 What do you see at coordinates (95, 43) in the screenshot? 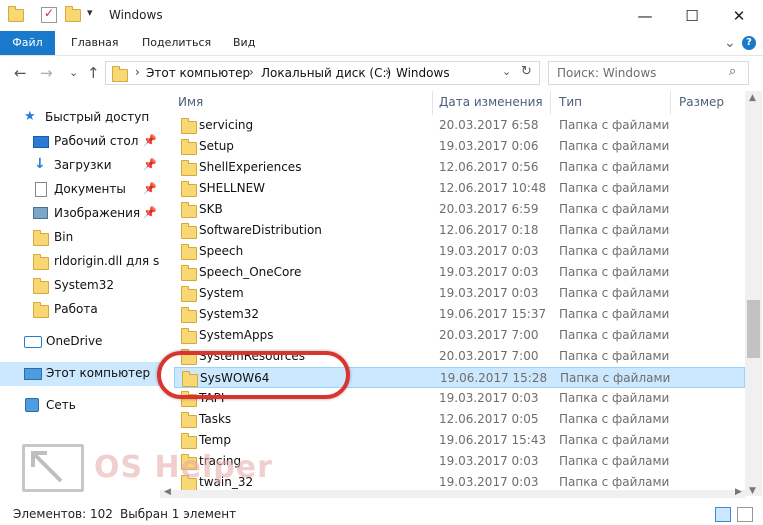
I see `tab-home: Главная` at bounding box center [95, 43].